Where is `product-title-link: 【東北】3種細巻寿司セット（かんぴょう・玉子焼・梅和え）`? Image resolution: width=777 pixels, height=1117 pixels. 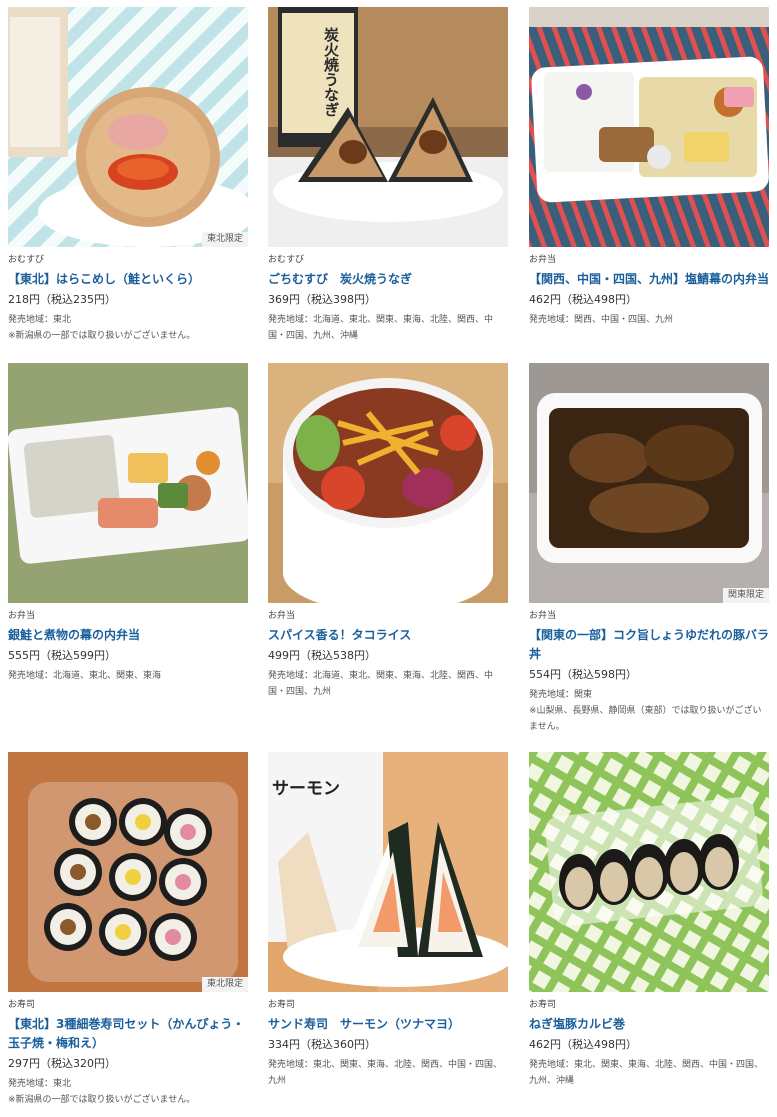
product-title-link: 【東北】3種細巻寿司セット（かんぴょう・玉子焼・梅和え） is located at coordinates (128, 1034).